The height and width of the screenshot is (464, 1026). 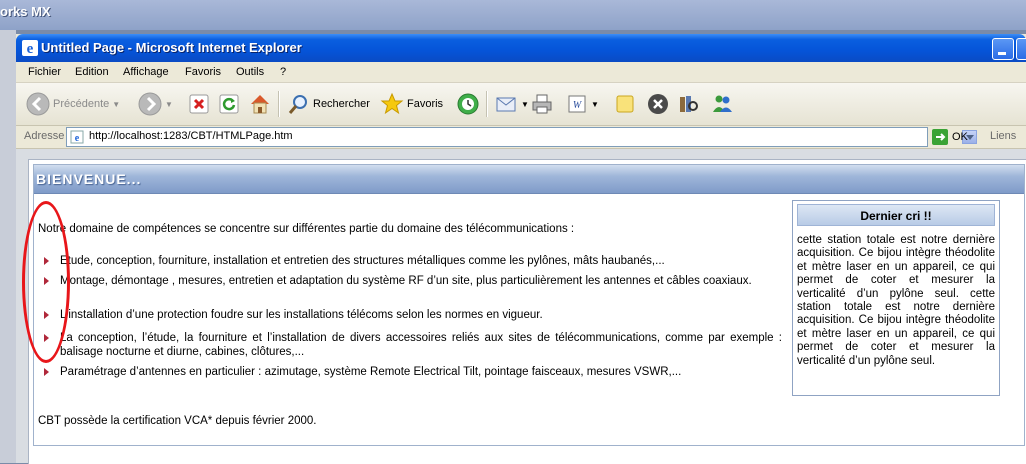 I want to click on search-label: Rechercher, so click(x=341, y=104).